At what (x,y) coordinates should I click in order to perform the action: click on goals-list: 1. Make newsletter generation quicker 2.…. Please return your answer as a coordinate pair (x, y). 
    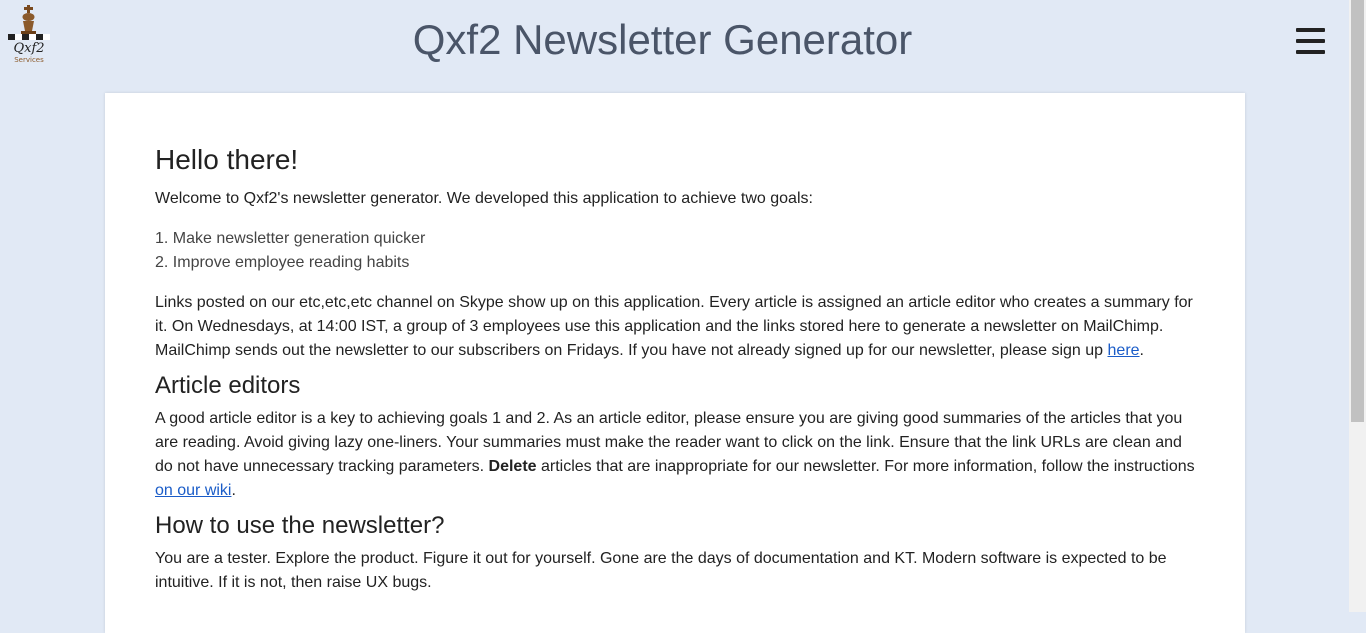
    Looking at the image, I should click on (675, 251).